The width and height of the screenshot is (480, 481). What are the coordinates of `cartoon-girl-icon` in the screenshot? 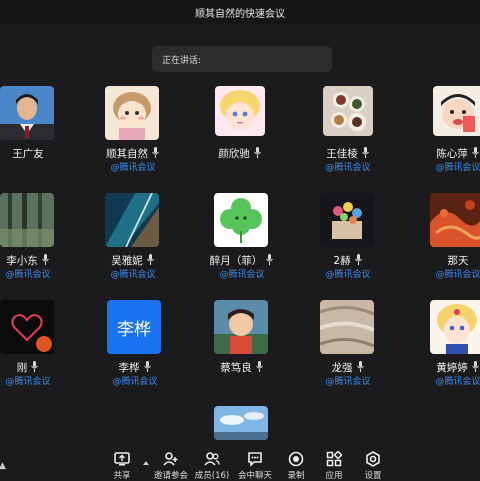 It's located at (132, 113).